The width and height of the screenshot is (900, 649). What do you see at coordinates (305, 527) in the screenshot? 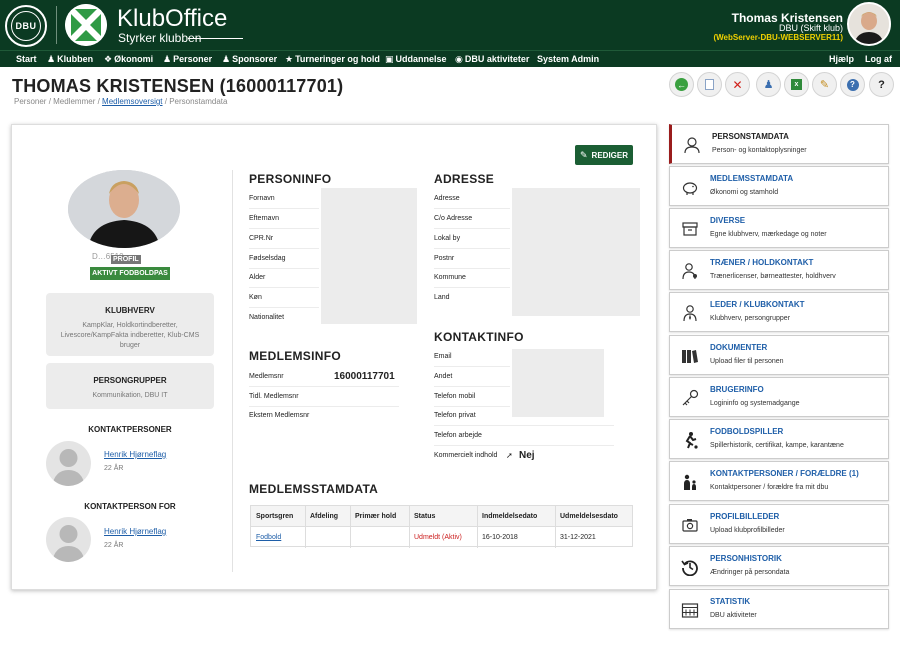
I see `column-rule` at bounding box center [305, 527].